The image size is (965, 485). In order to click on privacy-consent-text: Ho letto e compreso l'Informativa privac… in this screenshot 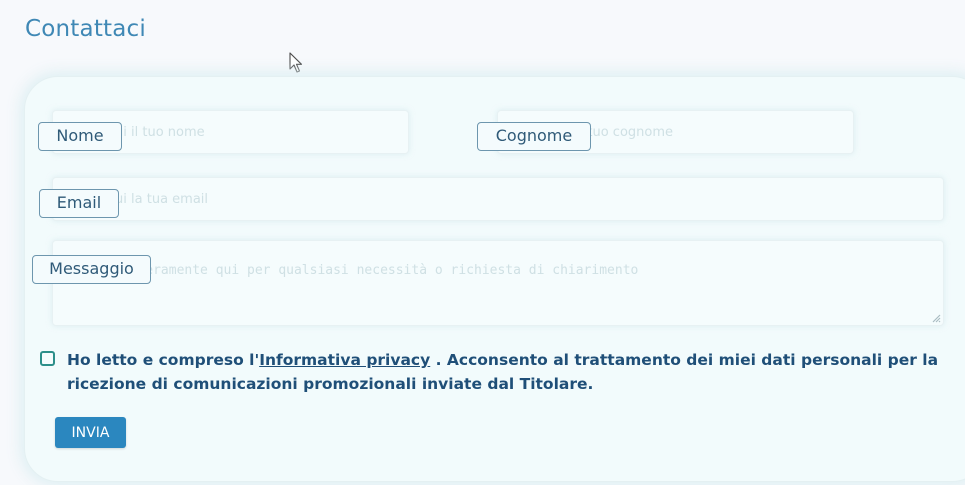, I will do `click(507, 372)`.